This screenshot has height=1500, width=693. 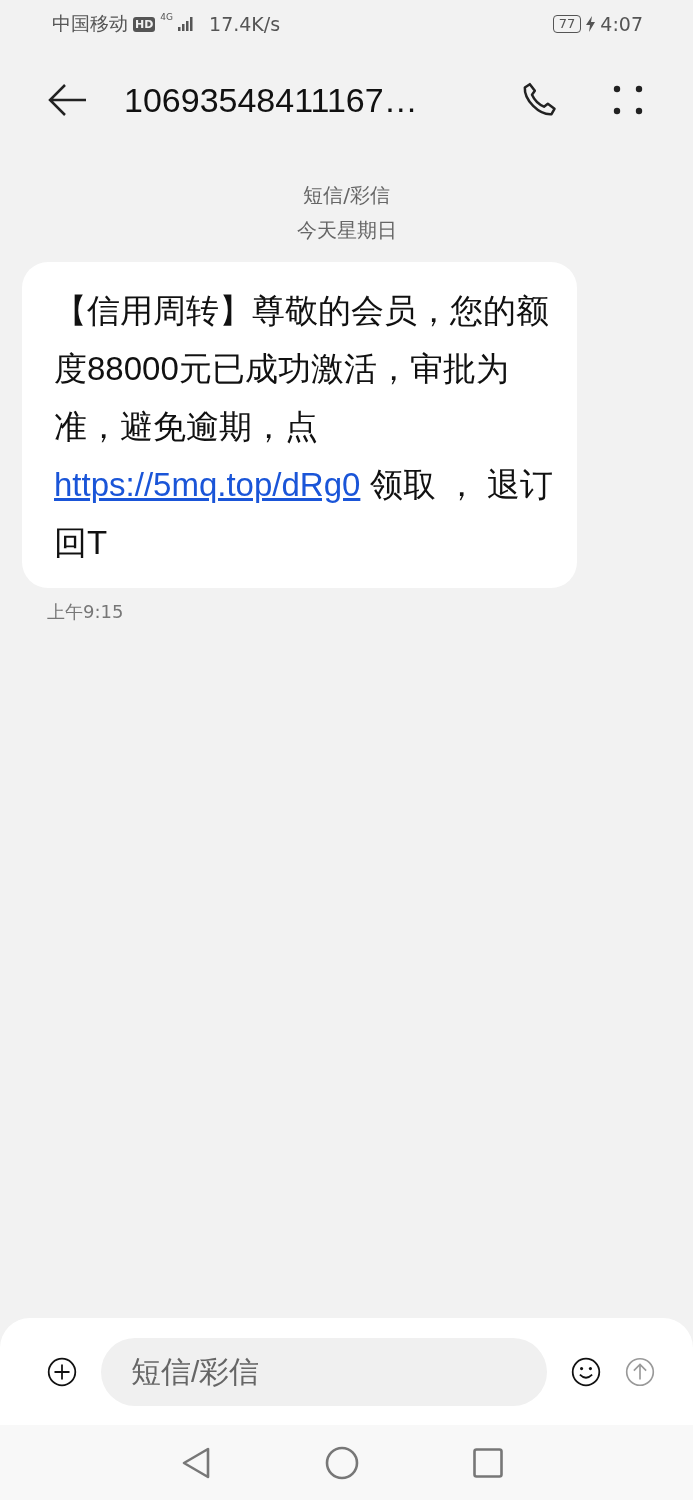 I want to click on message-input: 短信/彩信, so click(x=324, y=1371).